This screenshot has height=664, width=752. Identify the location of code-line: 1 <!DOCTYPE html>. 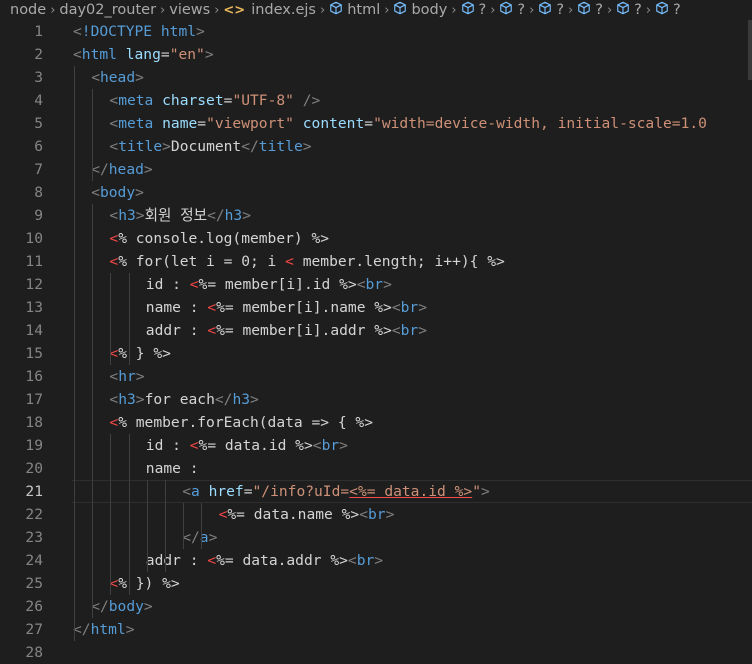
(376, 31).